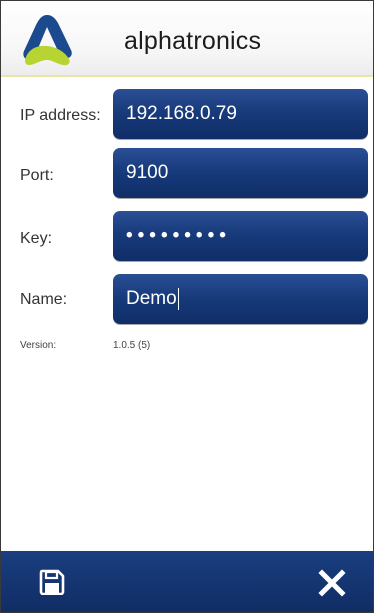  What do you see at coordinates (47, 40) in the screenshot?
I see `alphatronics-logo-icon` at bounding box center [47, 40].